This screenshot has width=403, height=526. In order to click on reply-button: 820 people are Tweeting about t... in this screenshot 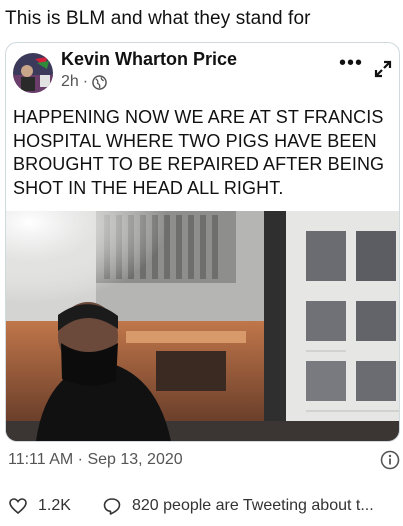, I will do `click(238, 506)`.